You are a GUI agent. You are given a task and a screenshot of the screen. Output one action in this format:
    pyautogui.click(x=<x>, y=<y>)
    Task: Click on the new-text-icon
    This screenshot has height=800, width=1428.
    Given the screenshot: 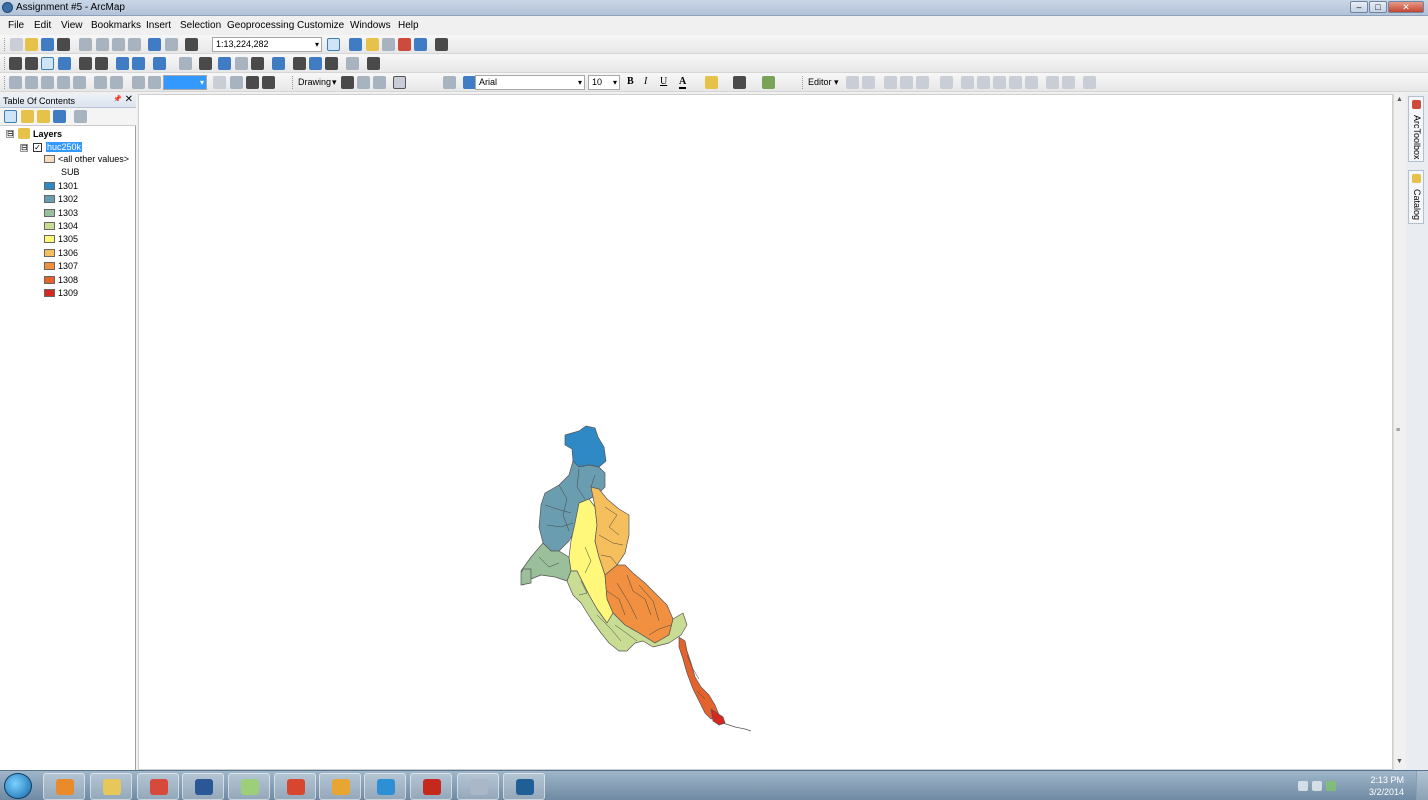 What is the action you would take?
    pyautogui.click(x=424, y=82)
    